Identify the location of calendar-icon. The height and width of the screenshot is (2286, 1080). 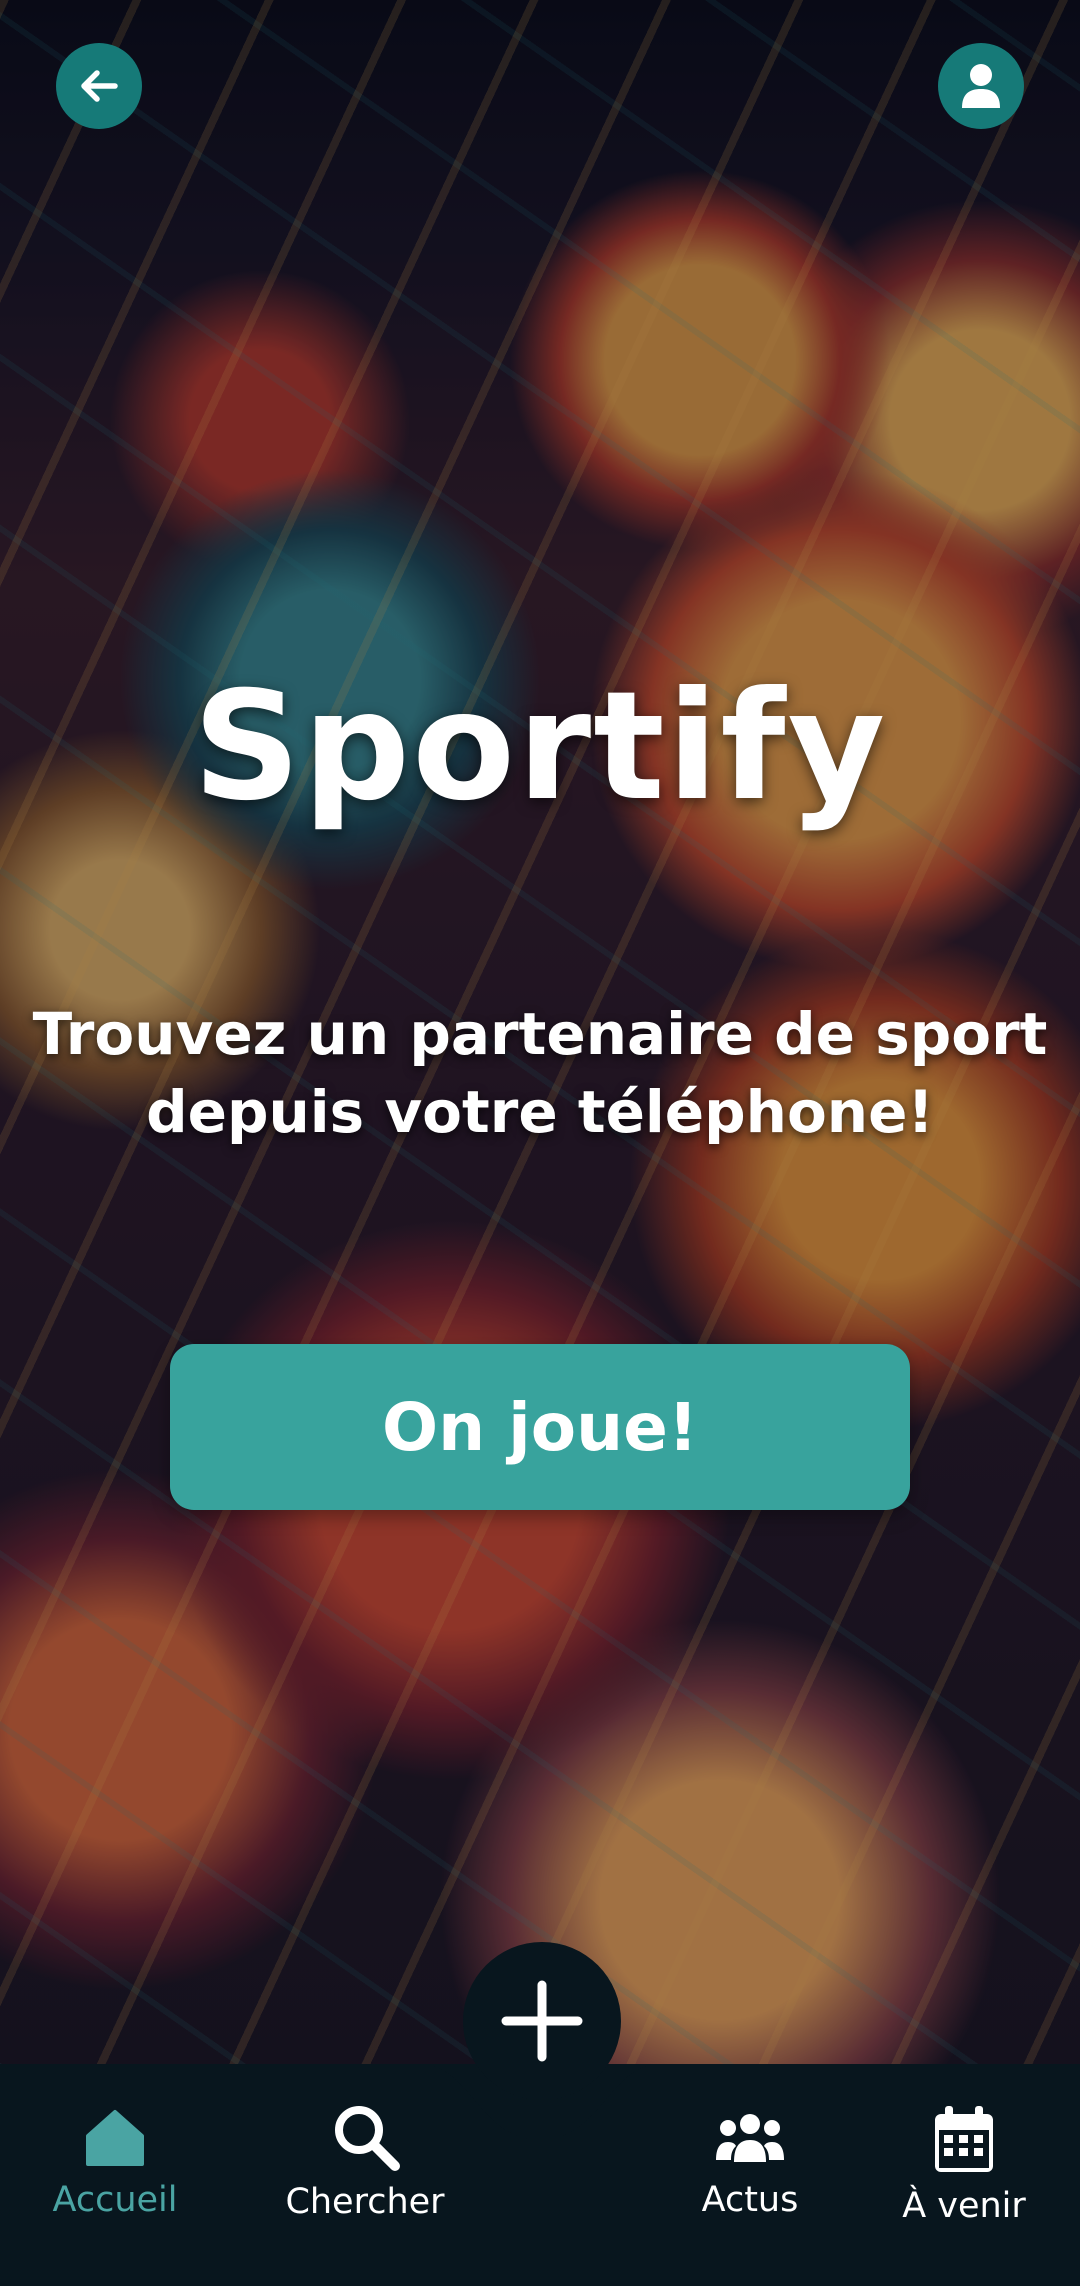
(964, 2139).